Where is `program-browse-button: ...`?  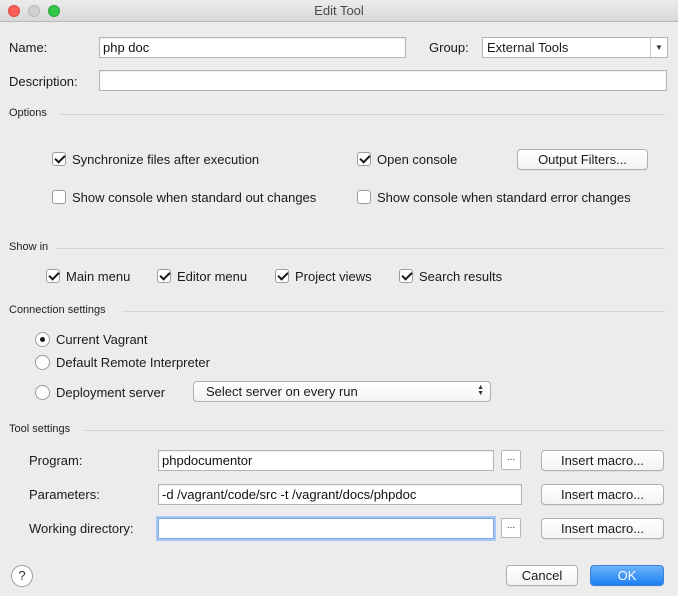 program-browse-button: ... is located at coordinates (511, 460).